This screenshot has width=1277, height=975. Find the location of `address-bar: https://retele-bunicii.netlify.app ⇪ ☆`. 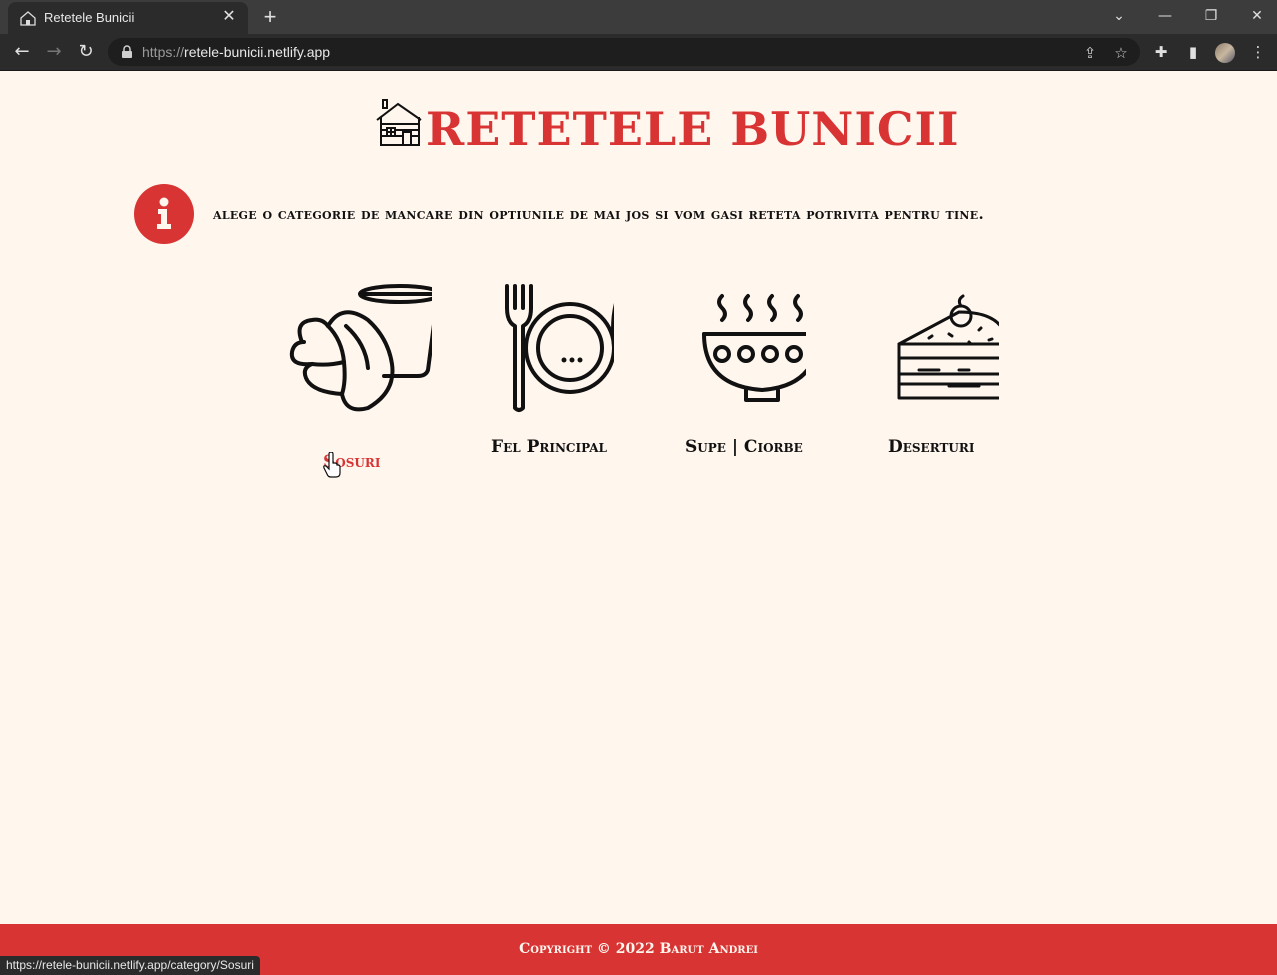

address-bar: https://retele-bunicii.netlify.app ⇪ ☆ is located at coordinates (624, 52).